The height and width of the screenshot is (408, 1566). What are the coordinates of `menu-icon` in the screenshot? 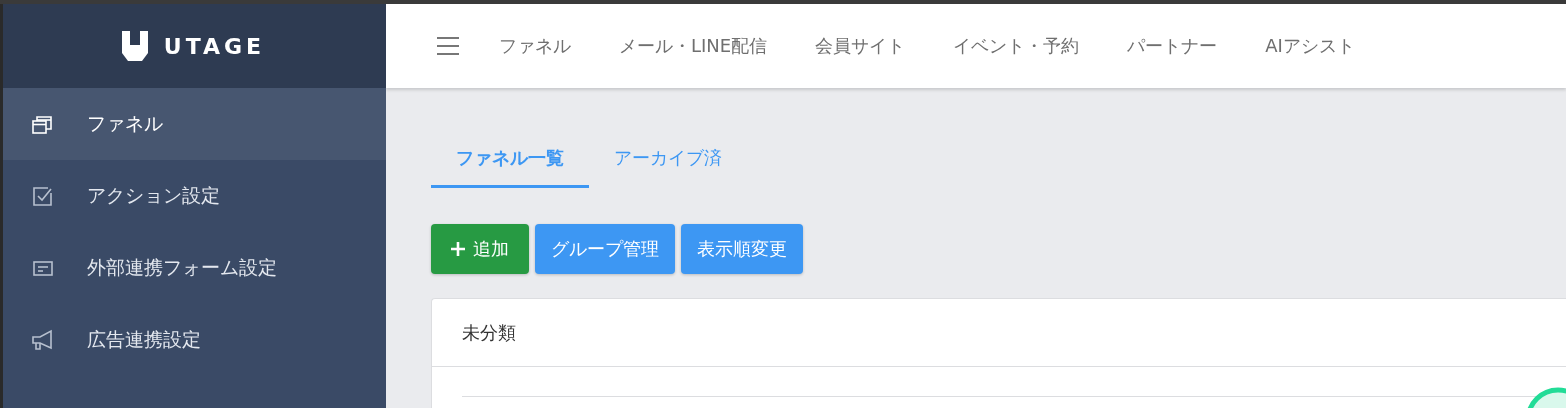 It's located at (448, 46).